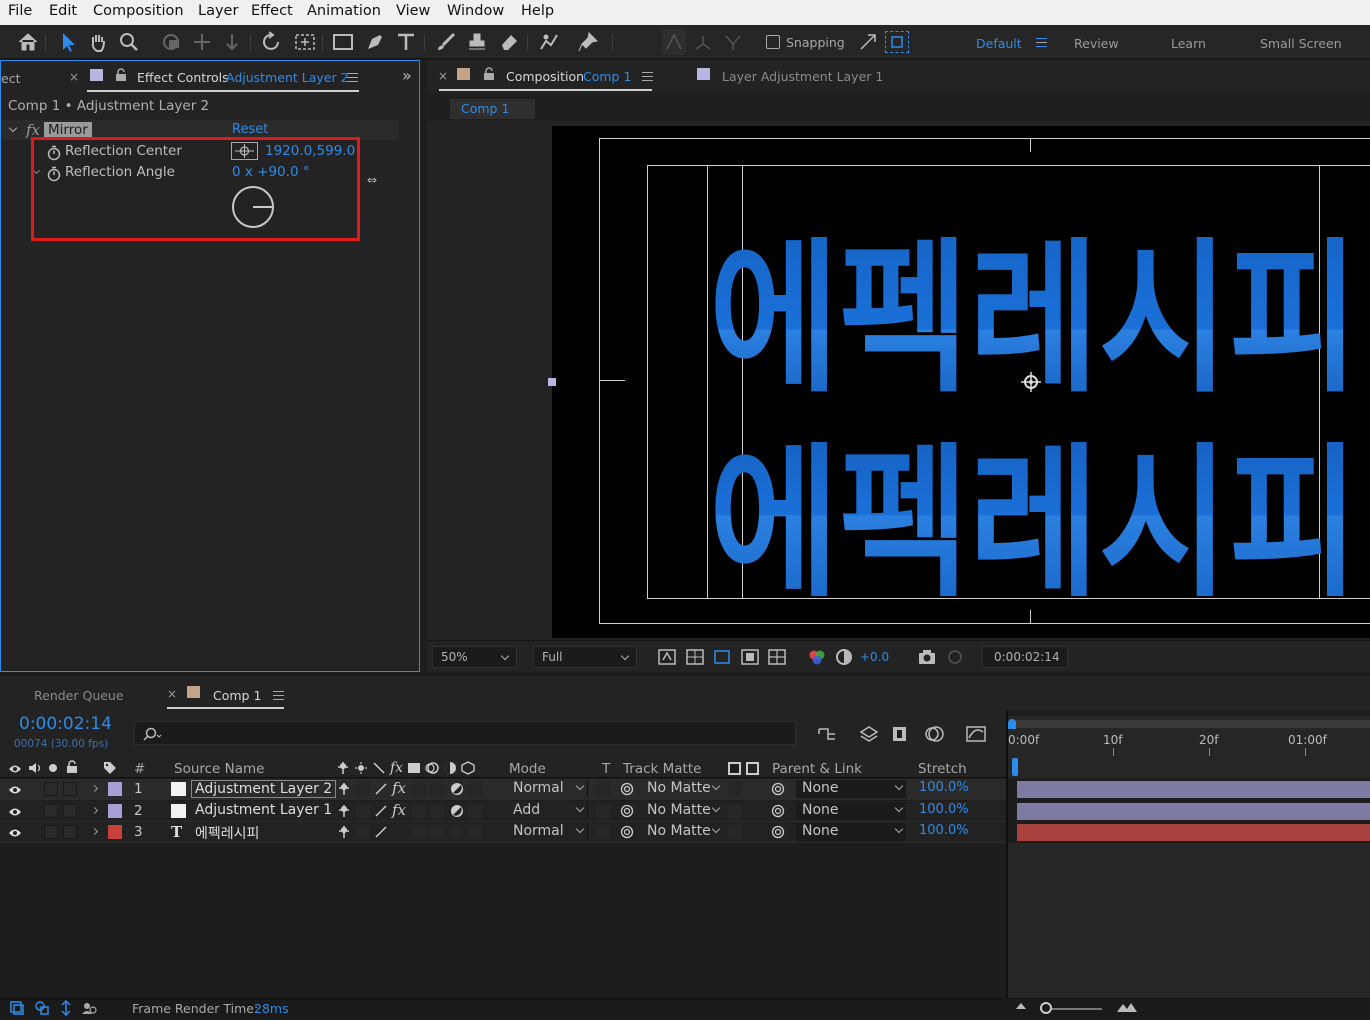 The width and height of the screenshot is (1370, 1020). I want to click on stretch-value: 100.0%, so click(944, 830).